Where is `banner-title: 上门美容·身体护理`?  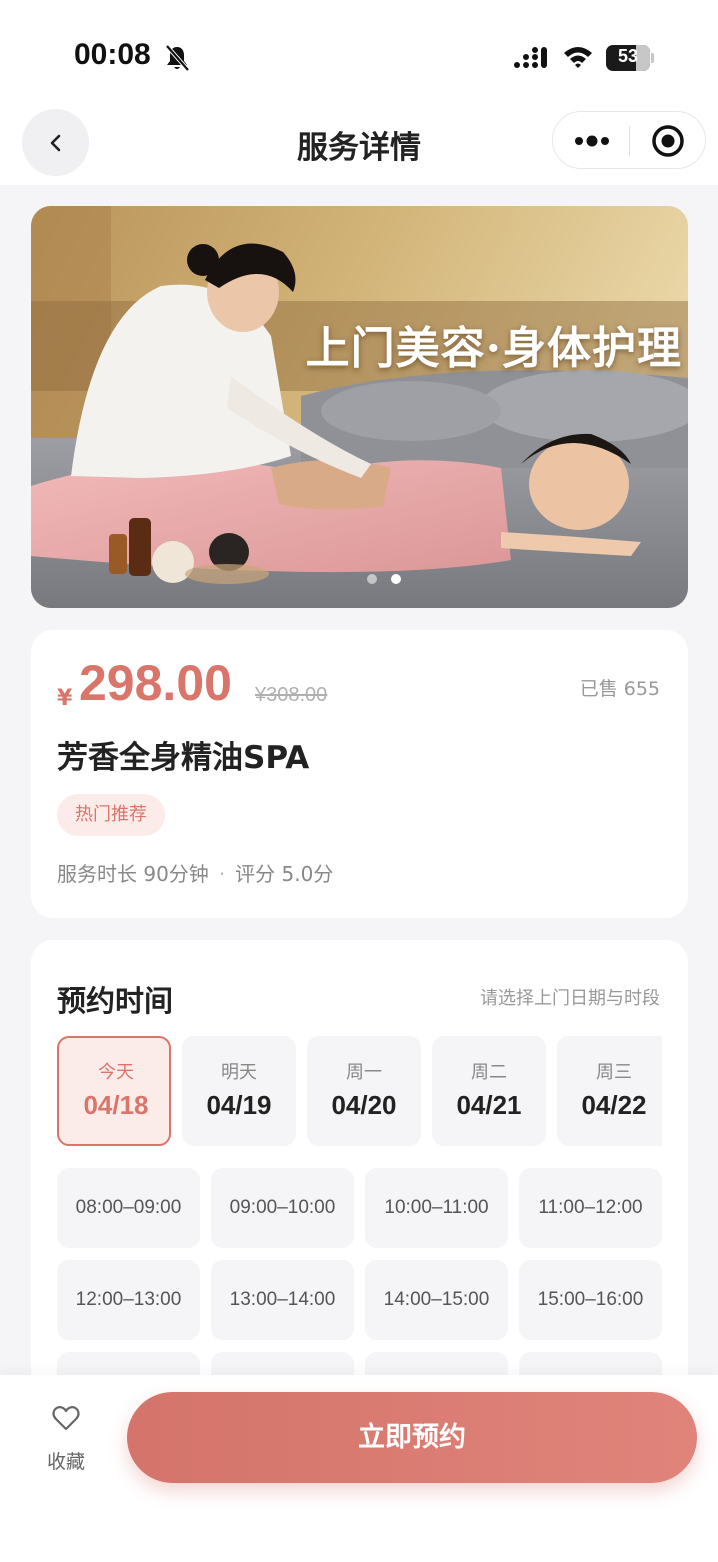
banner-title: 上门美容·身体护理 is located at coordinates (493, 348).